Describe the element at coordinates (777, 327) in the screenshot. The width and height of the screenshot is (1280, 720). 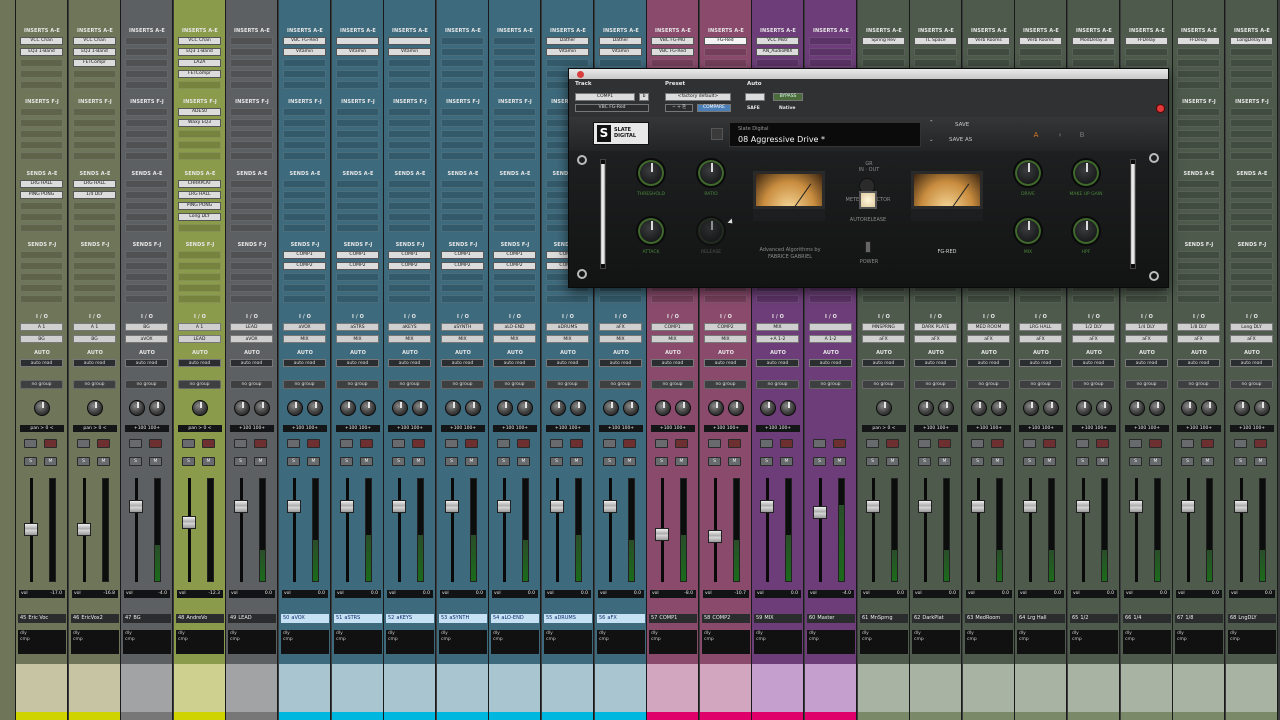
I see `input-selector: MIX` at that location.